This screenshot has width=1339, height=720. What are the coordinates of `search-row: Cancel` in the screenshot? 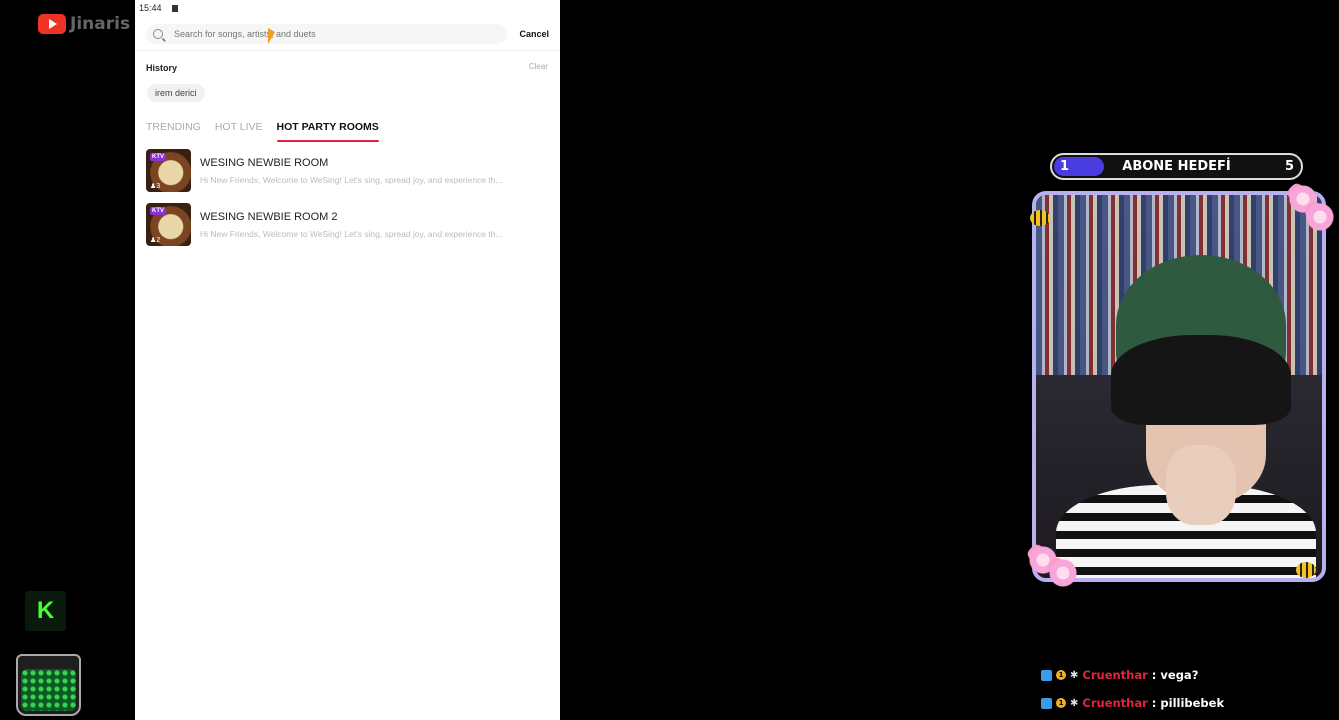 It's located at (347, 34).